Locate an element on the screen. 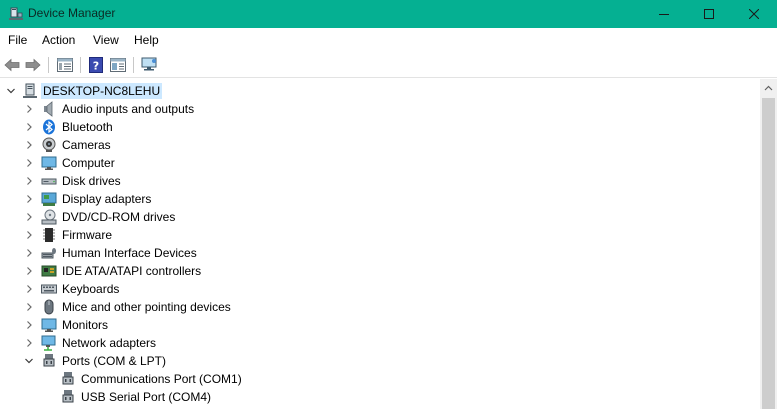 This screenshot has height=409, width=777. properties-icon is located at coordinates (65, 65).